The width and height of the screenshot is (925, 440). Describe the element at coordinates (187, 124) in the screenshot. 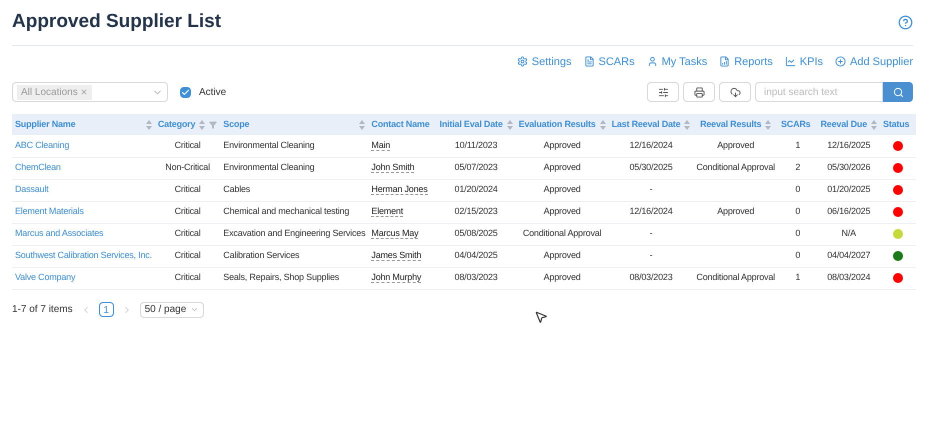

I see `column-header: Category` at that location.